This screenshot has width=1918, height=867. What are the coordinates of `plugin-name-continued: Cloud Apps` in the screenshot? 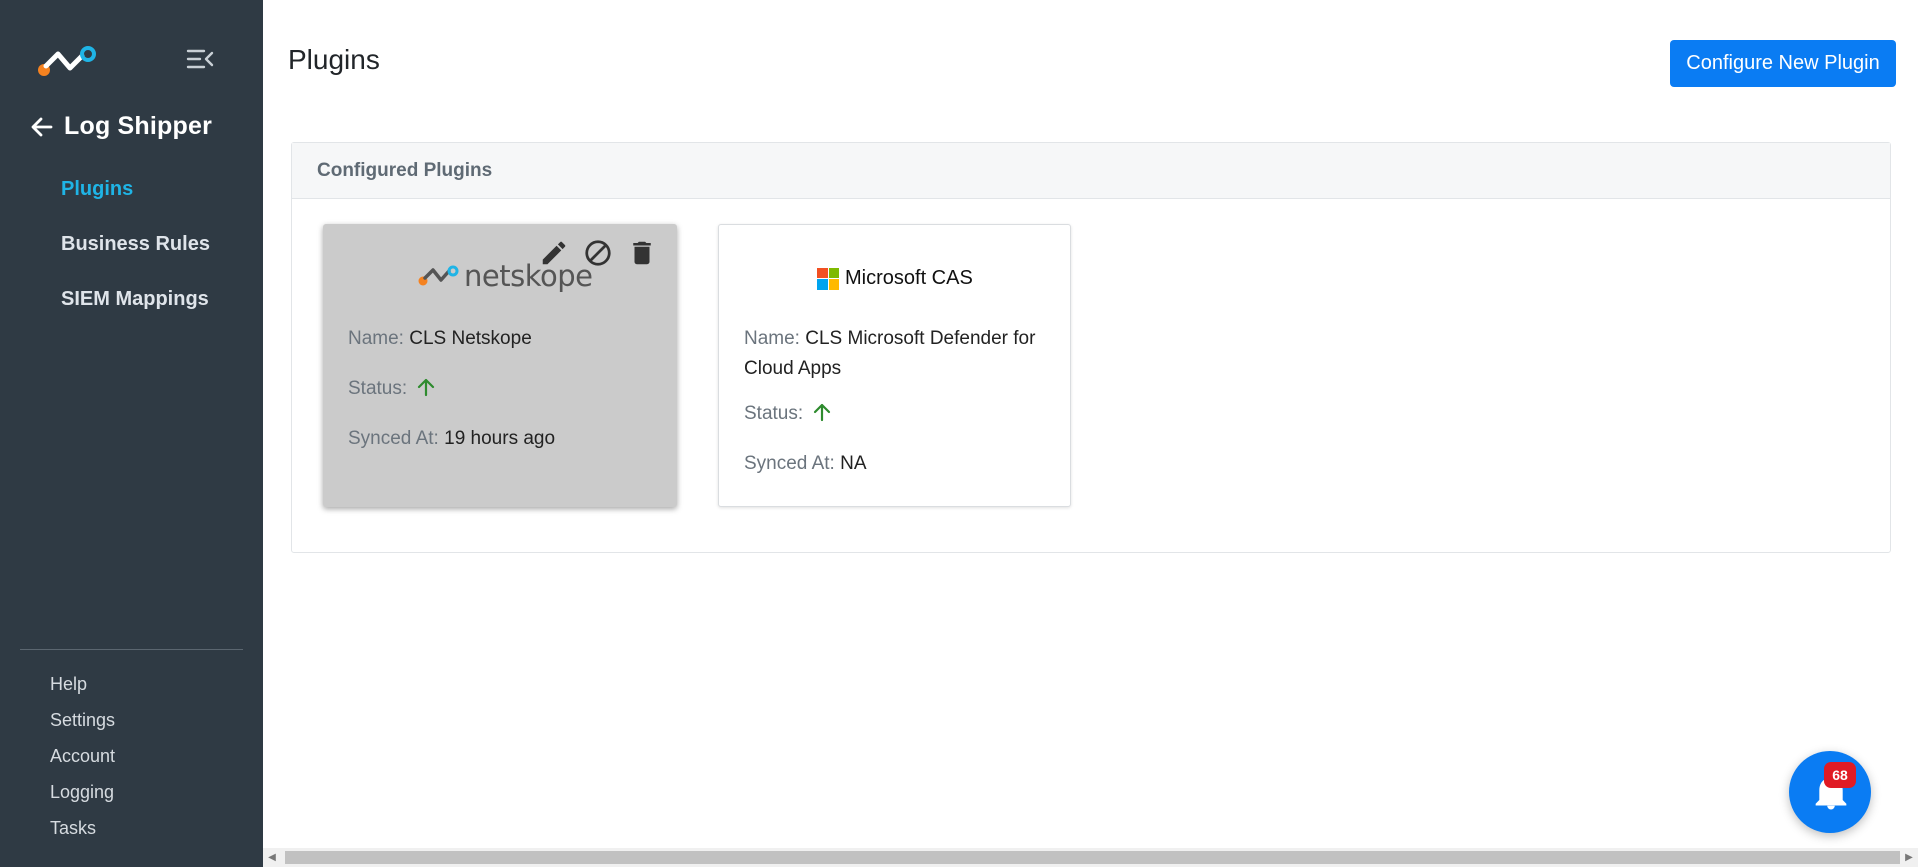 It's located at (793, 368).